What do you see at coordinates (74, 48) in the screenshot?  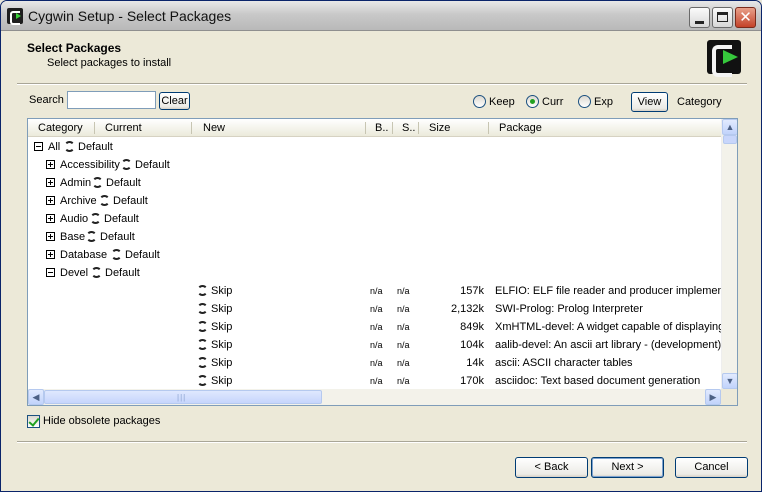 I see `page-title: Select Packages` at bounding box center [74, 48].